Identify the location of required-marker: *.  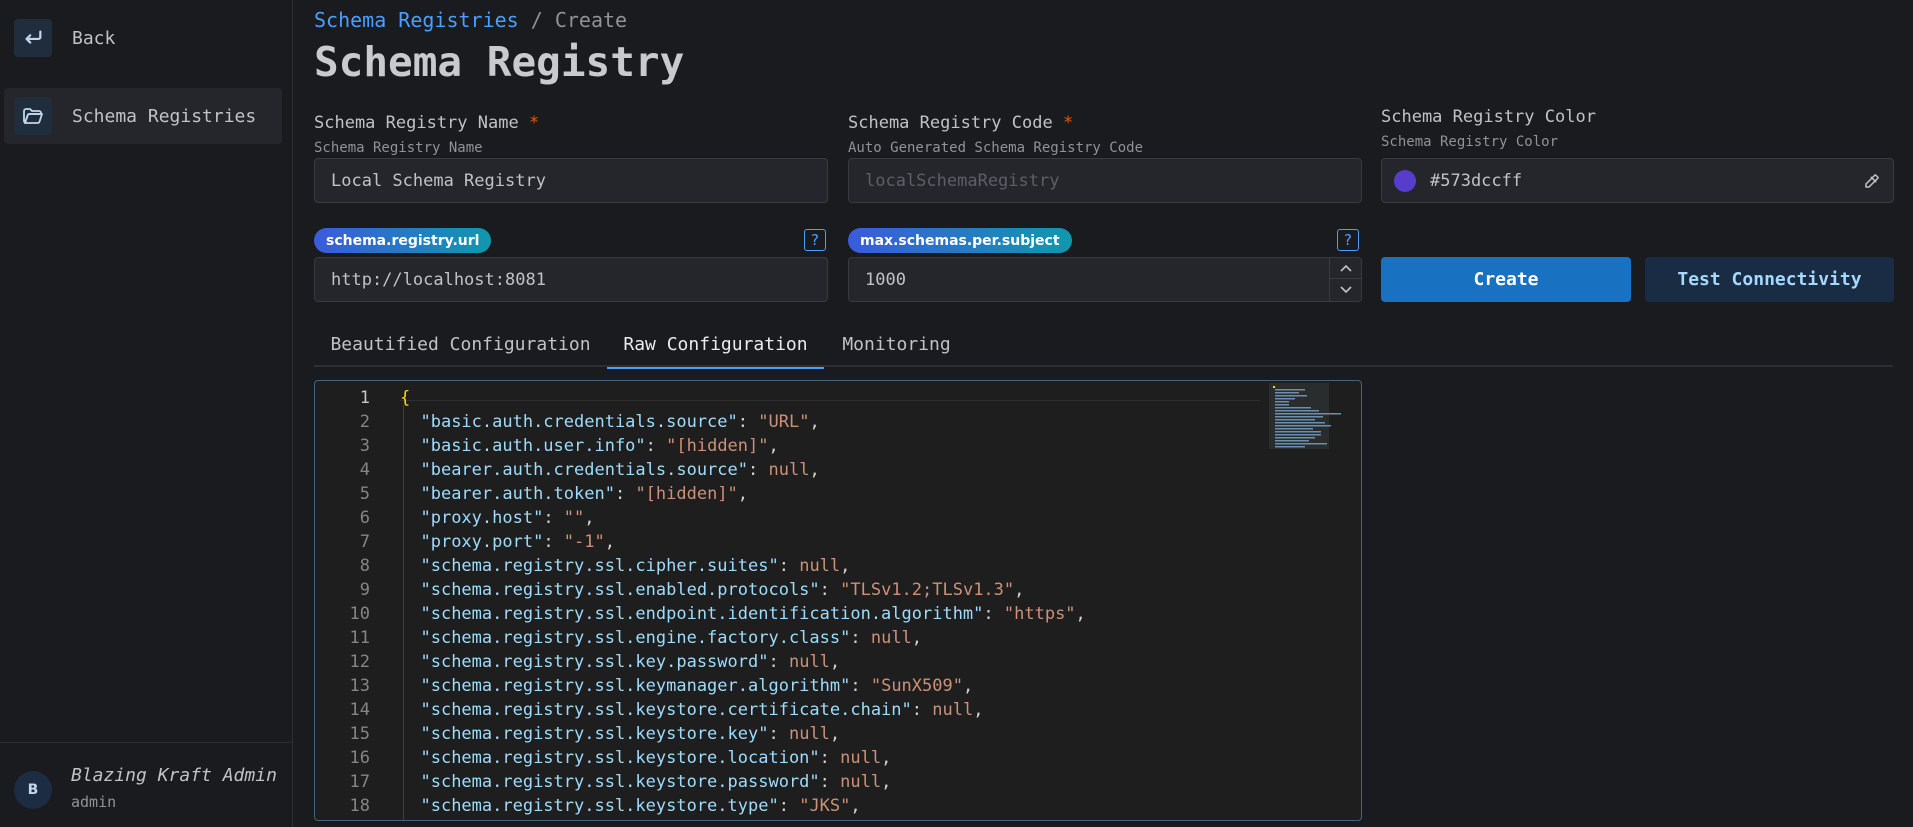
(1068, 123).